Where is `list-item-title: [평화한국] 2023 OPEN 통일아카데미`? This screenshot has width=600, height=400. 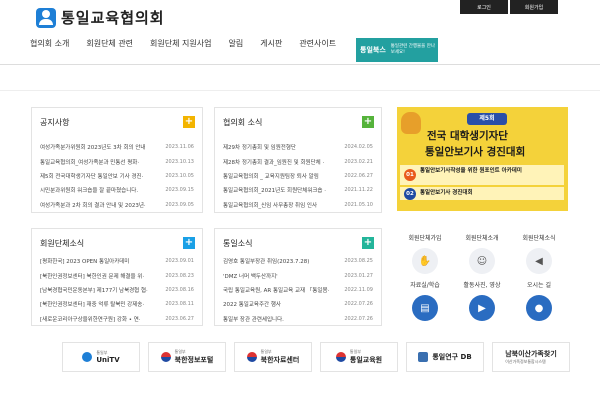
list-item-title: [평화한국] 2023 OPEN 통일아카데미 is located at coordinates (85, 262).